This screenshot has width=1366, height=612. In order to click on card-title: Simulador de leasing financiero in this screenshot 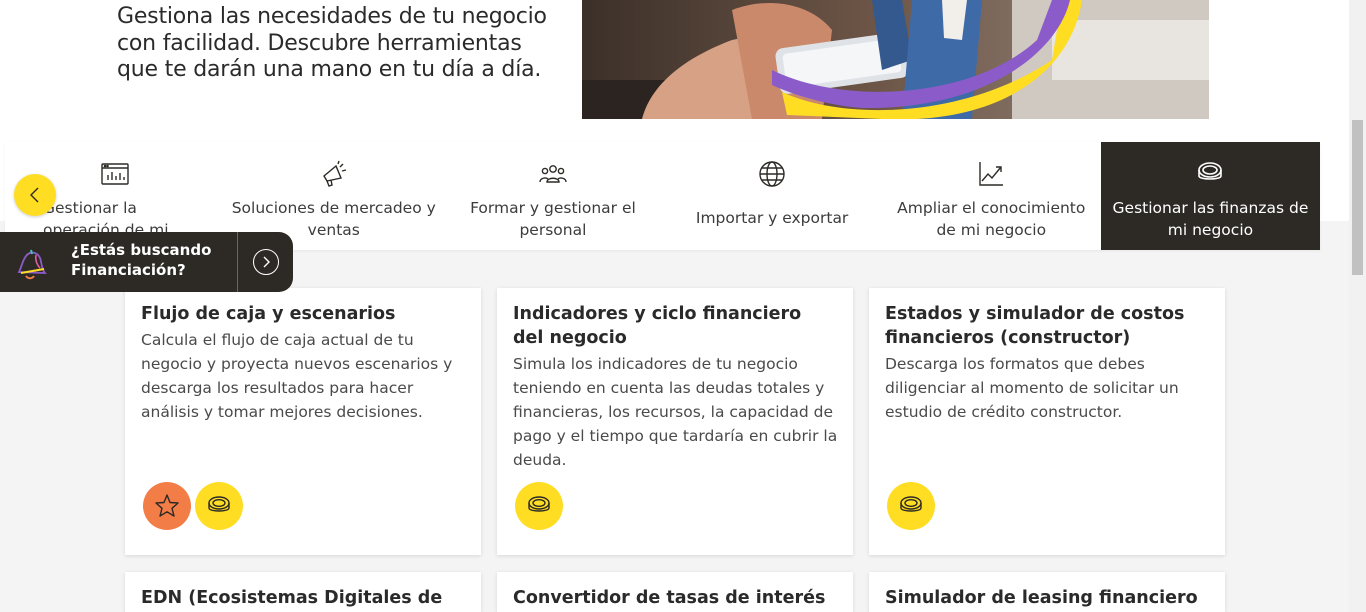, I will do `click(1041, 598)`.